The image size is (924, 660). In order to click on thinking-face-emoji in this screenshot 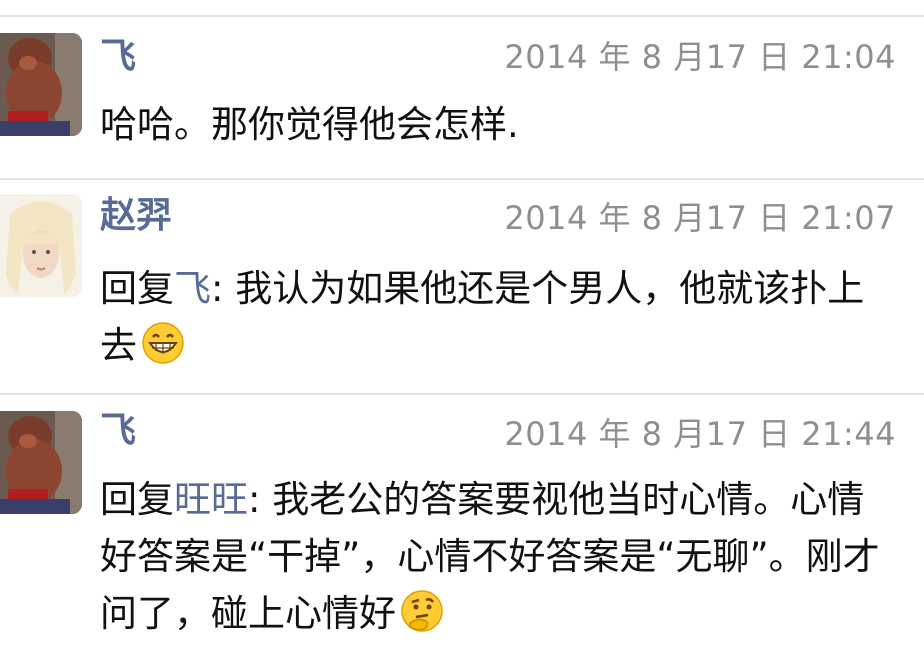, I will do `click(422, 611)`.